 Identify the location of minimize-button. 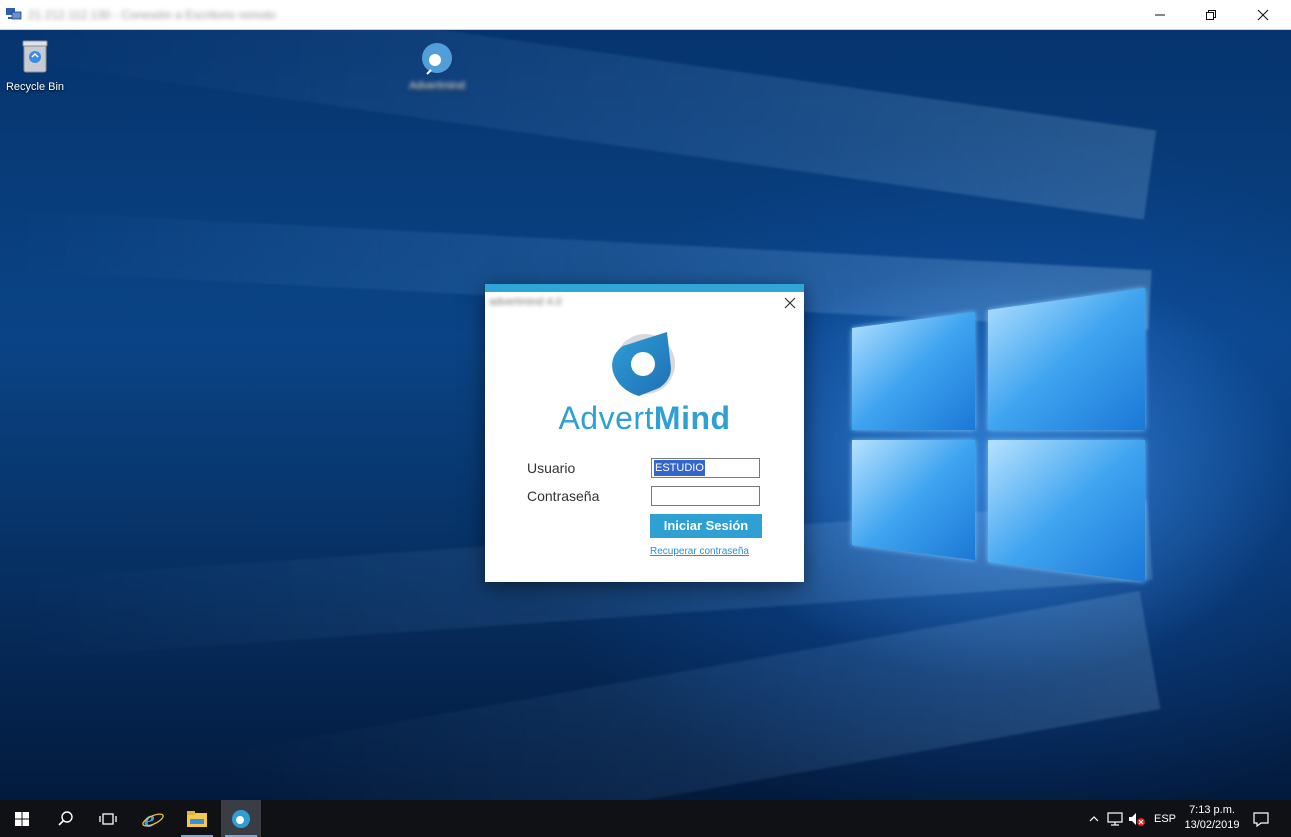
(1160, 15).